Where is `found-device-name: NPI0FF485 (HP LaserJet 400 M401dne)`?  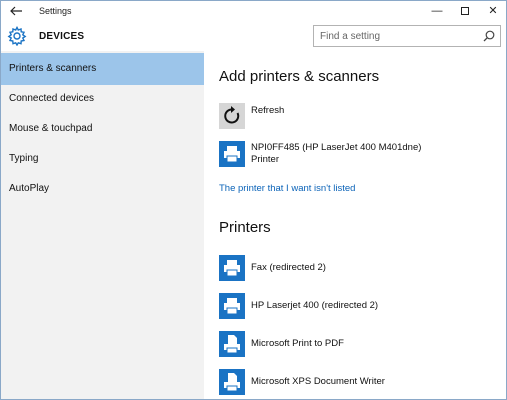 found-device-name: NPI0FF485 (HP LaserJet 400 M401dne) is located at coordinates (336, 147).